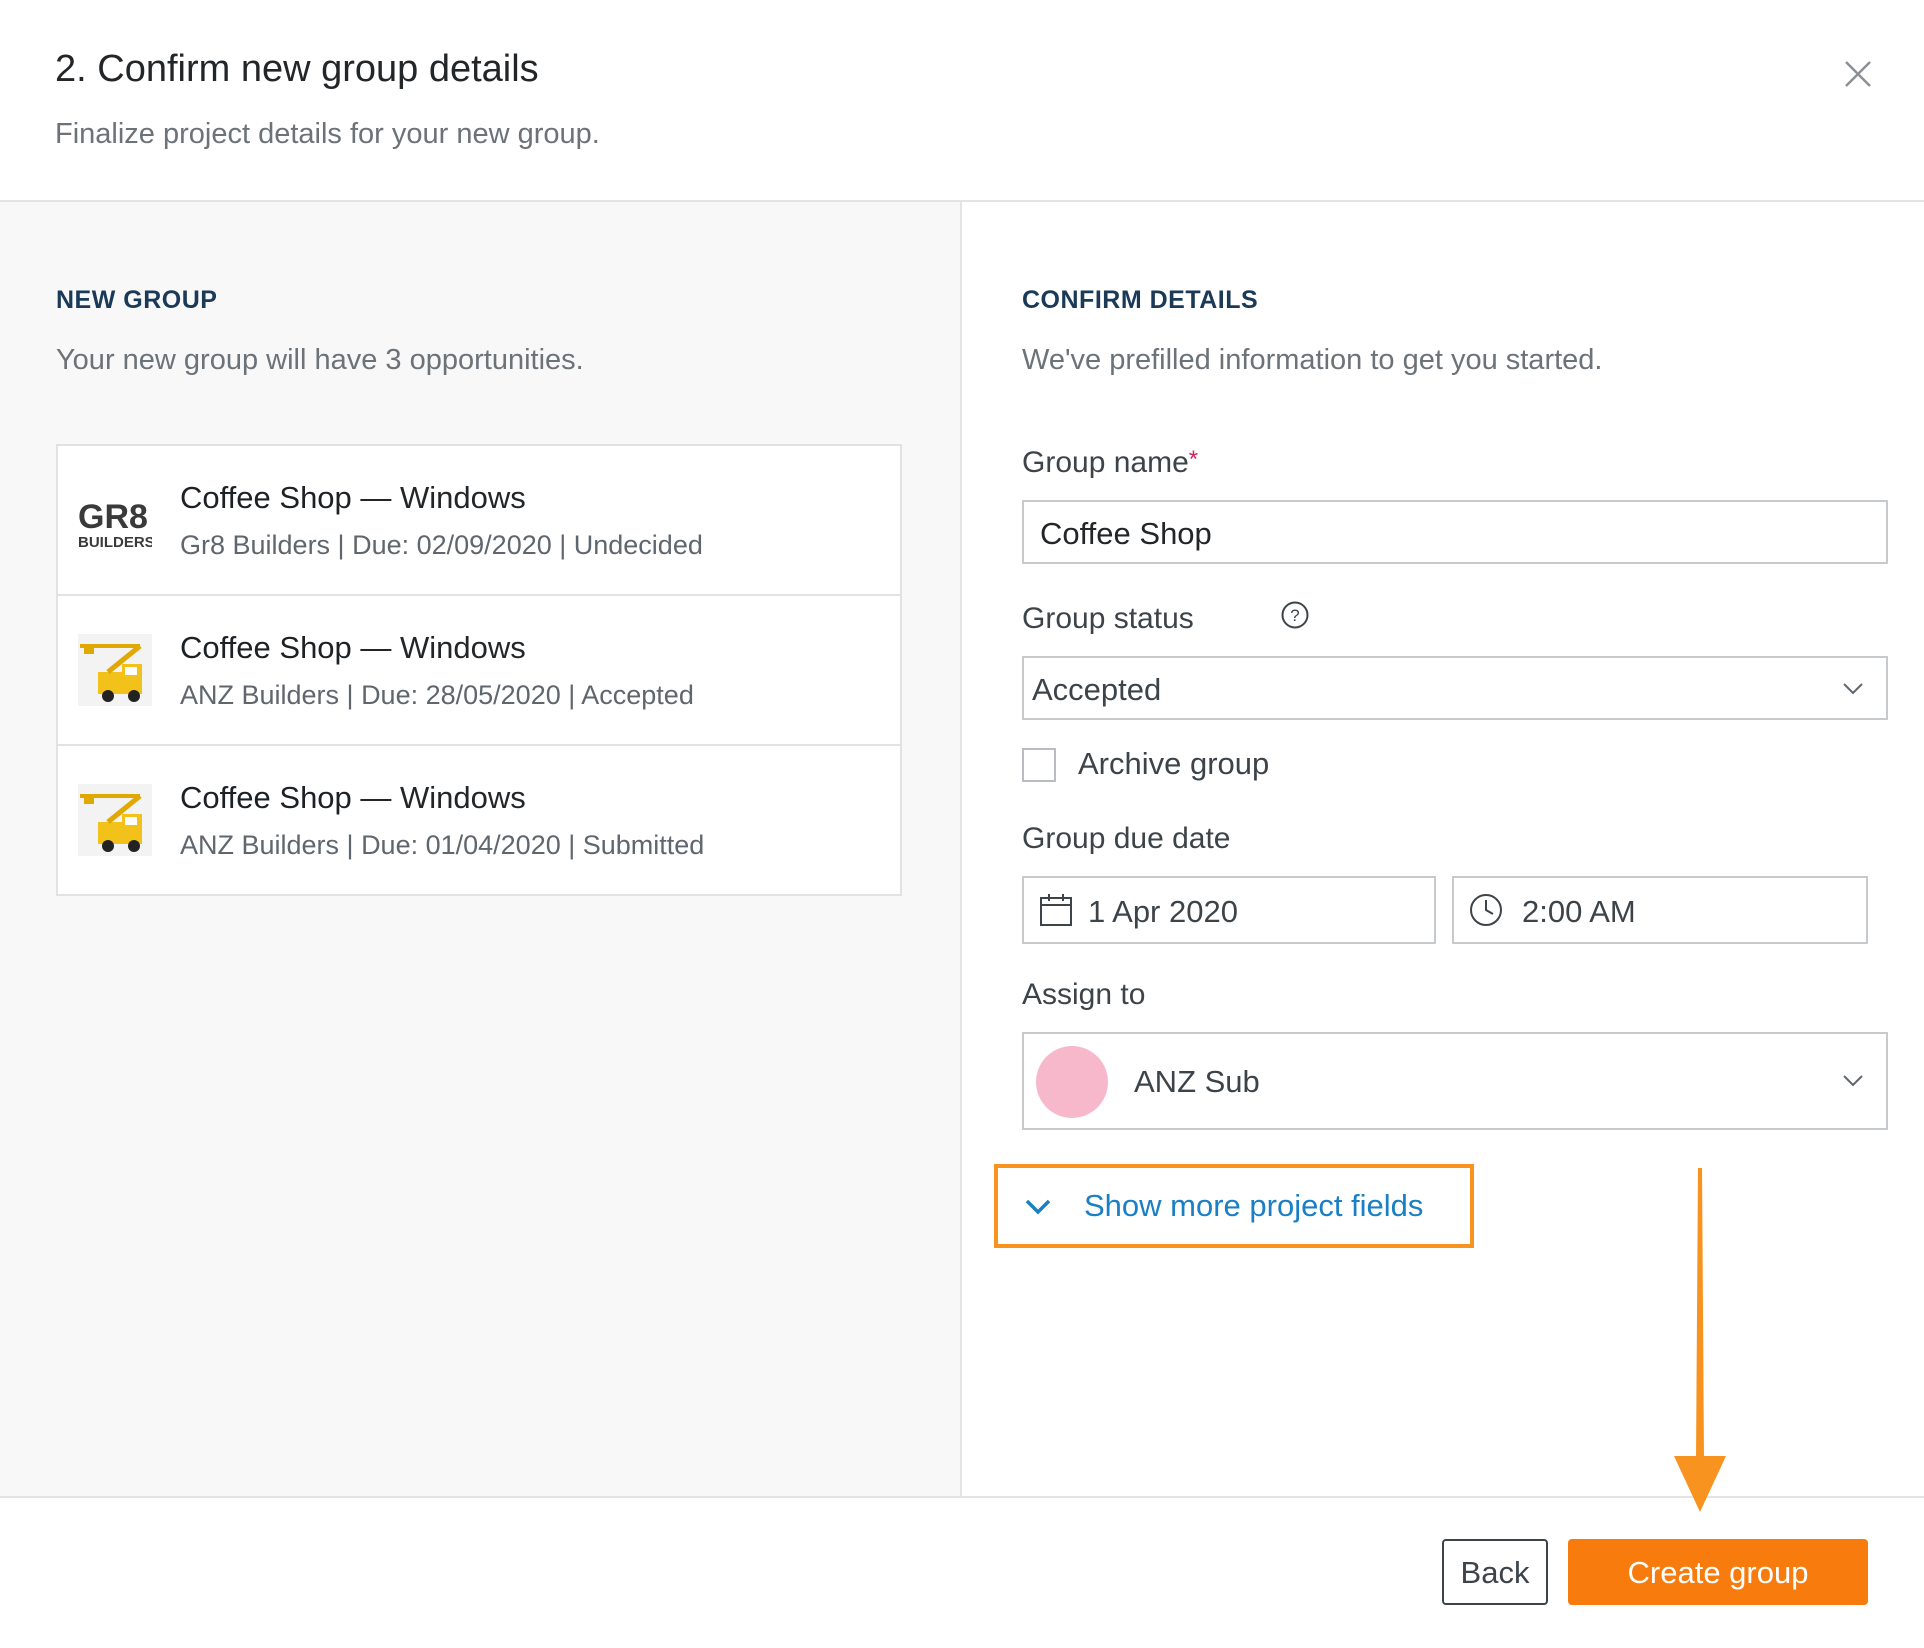  I want to click on show-more-project-fields-link: Show more project fields, so click(1234, 1206).